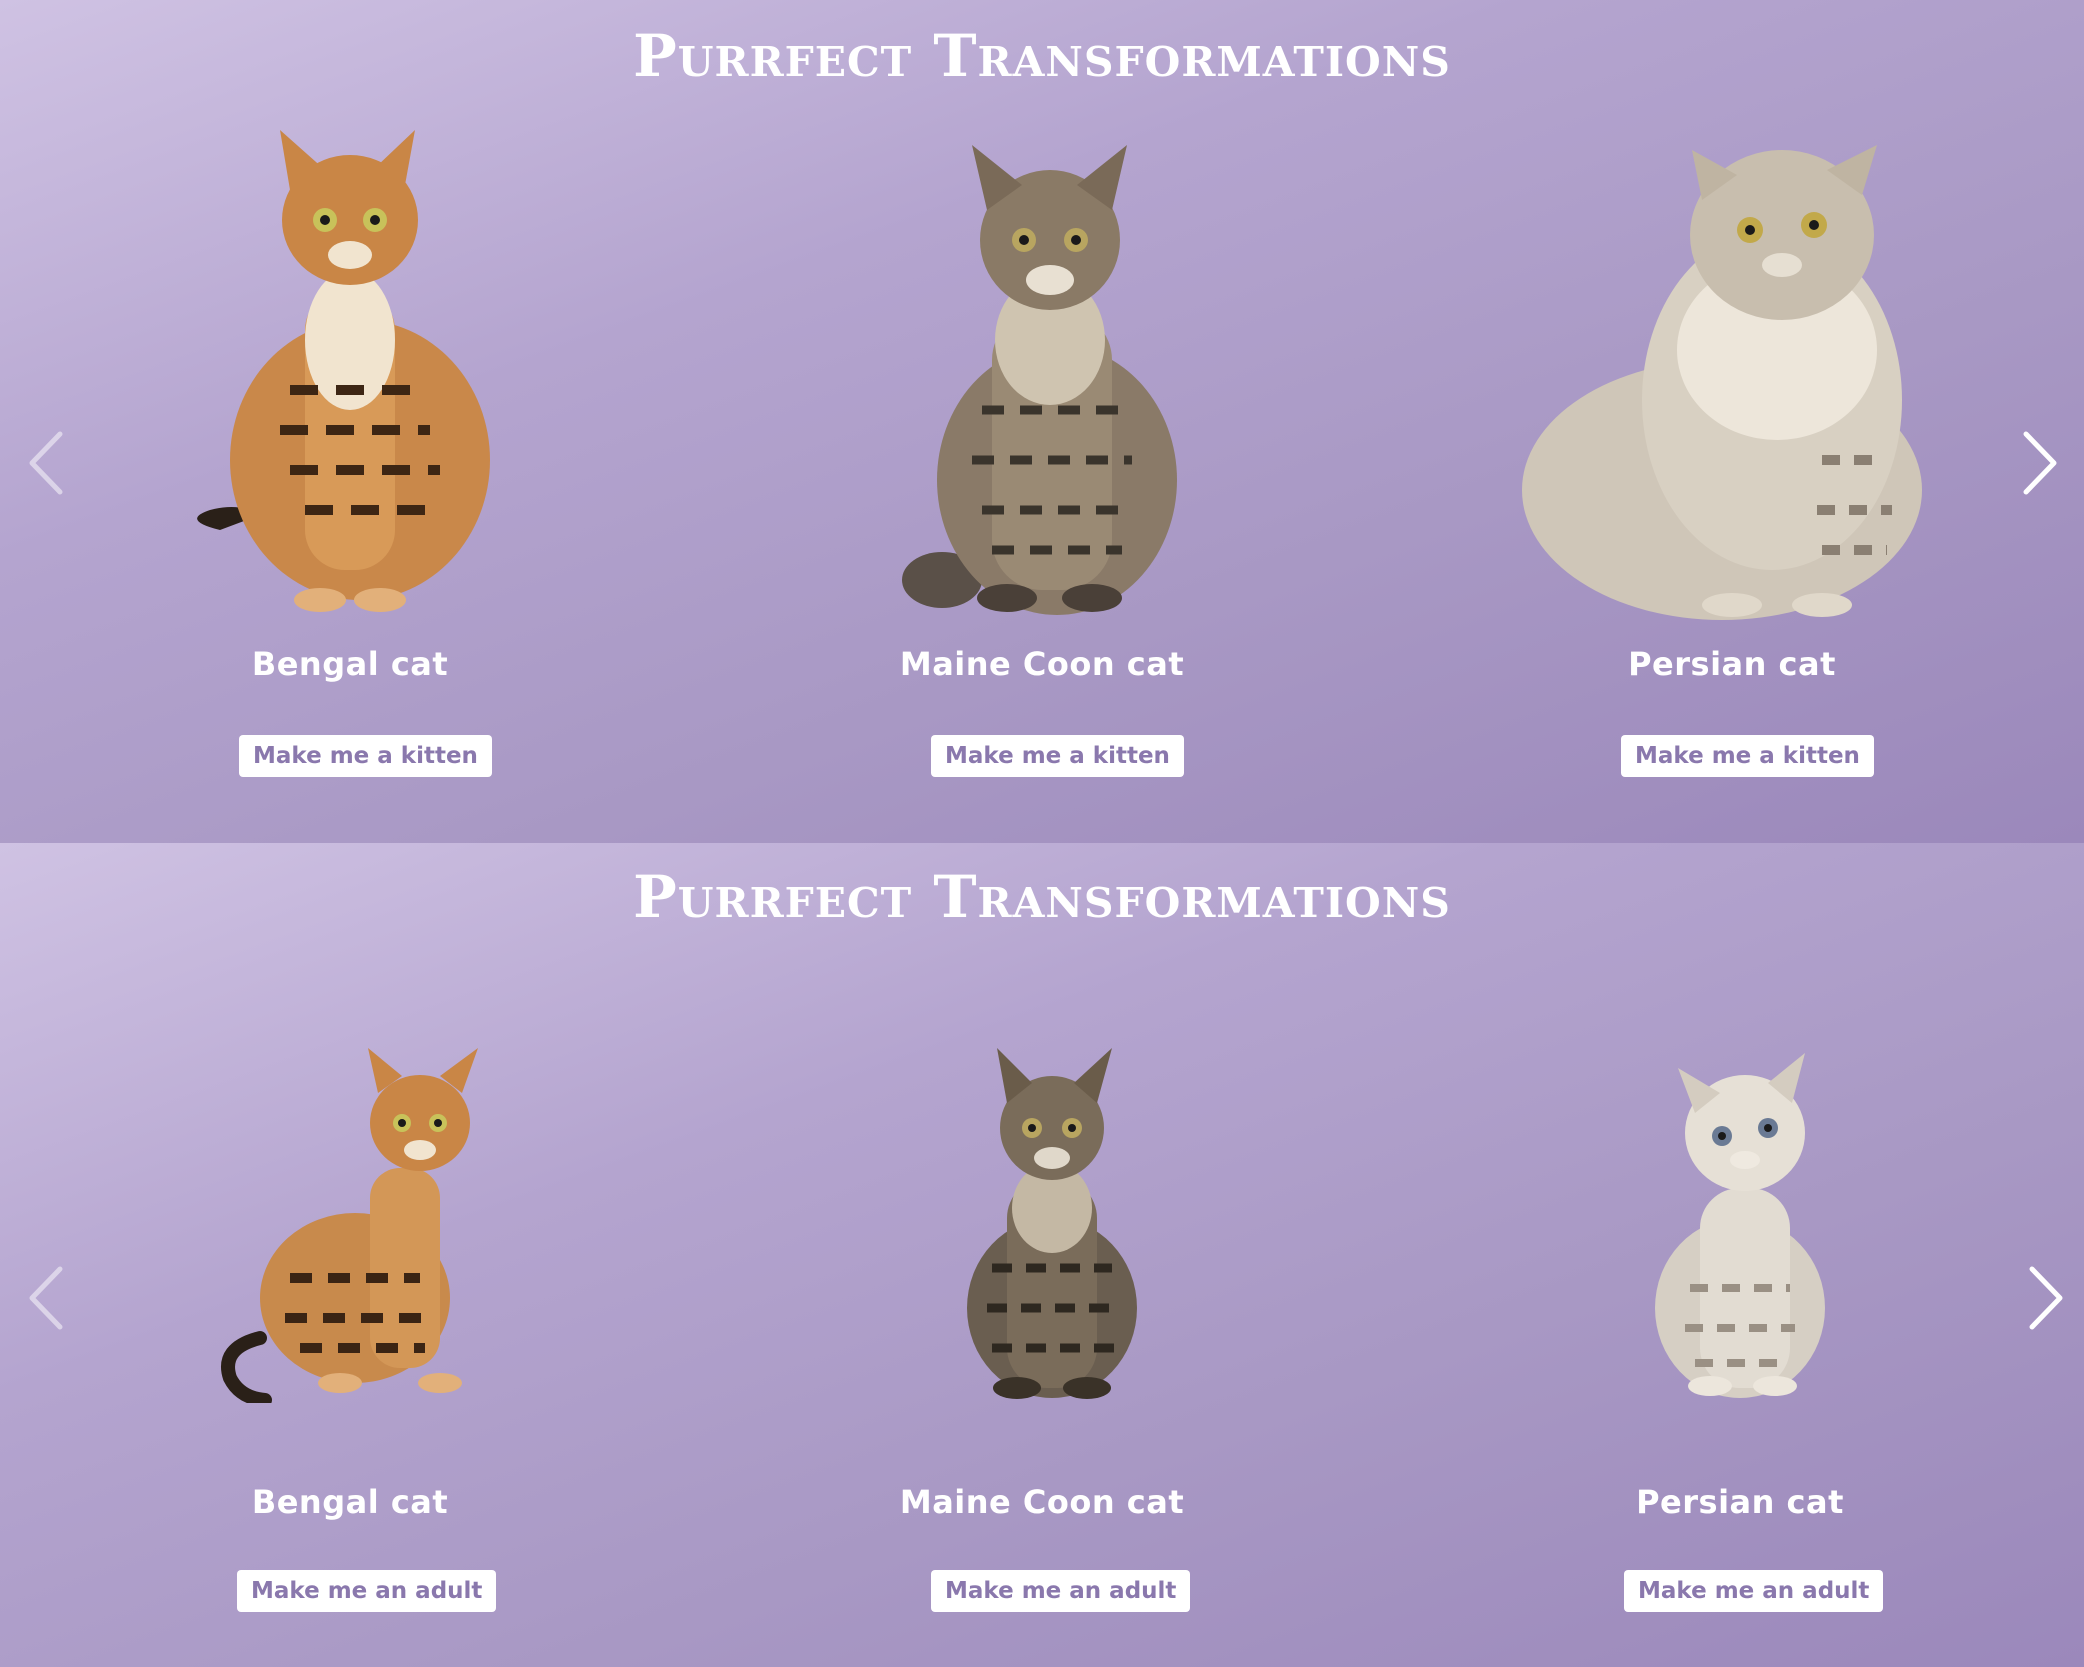 The image size is (2084, 1667). I want to click on persian-cat-image, so click(1722, 382).